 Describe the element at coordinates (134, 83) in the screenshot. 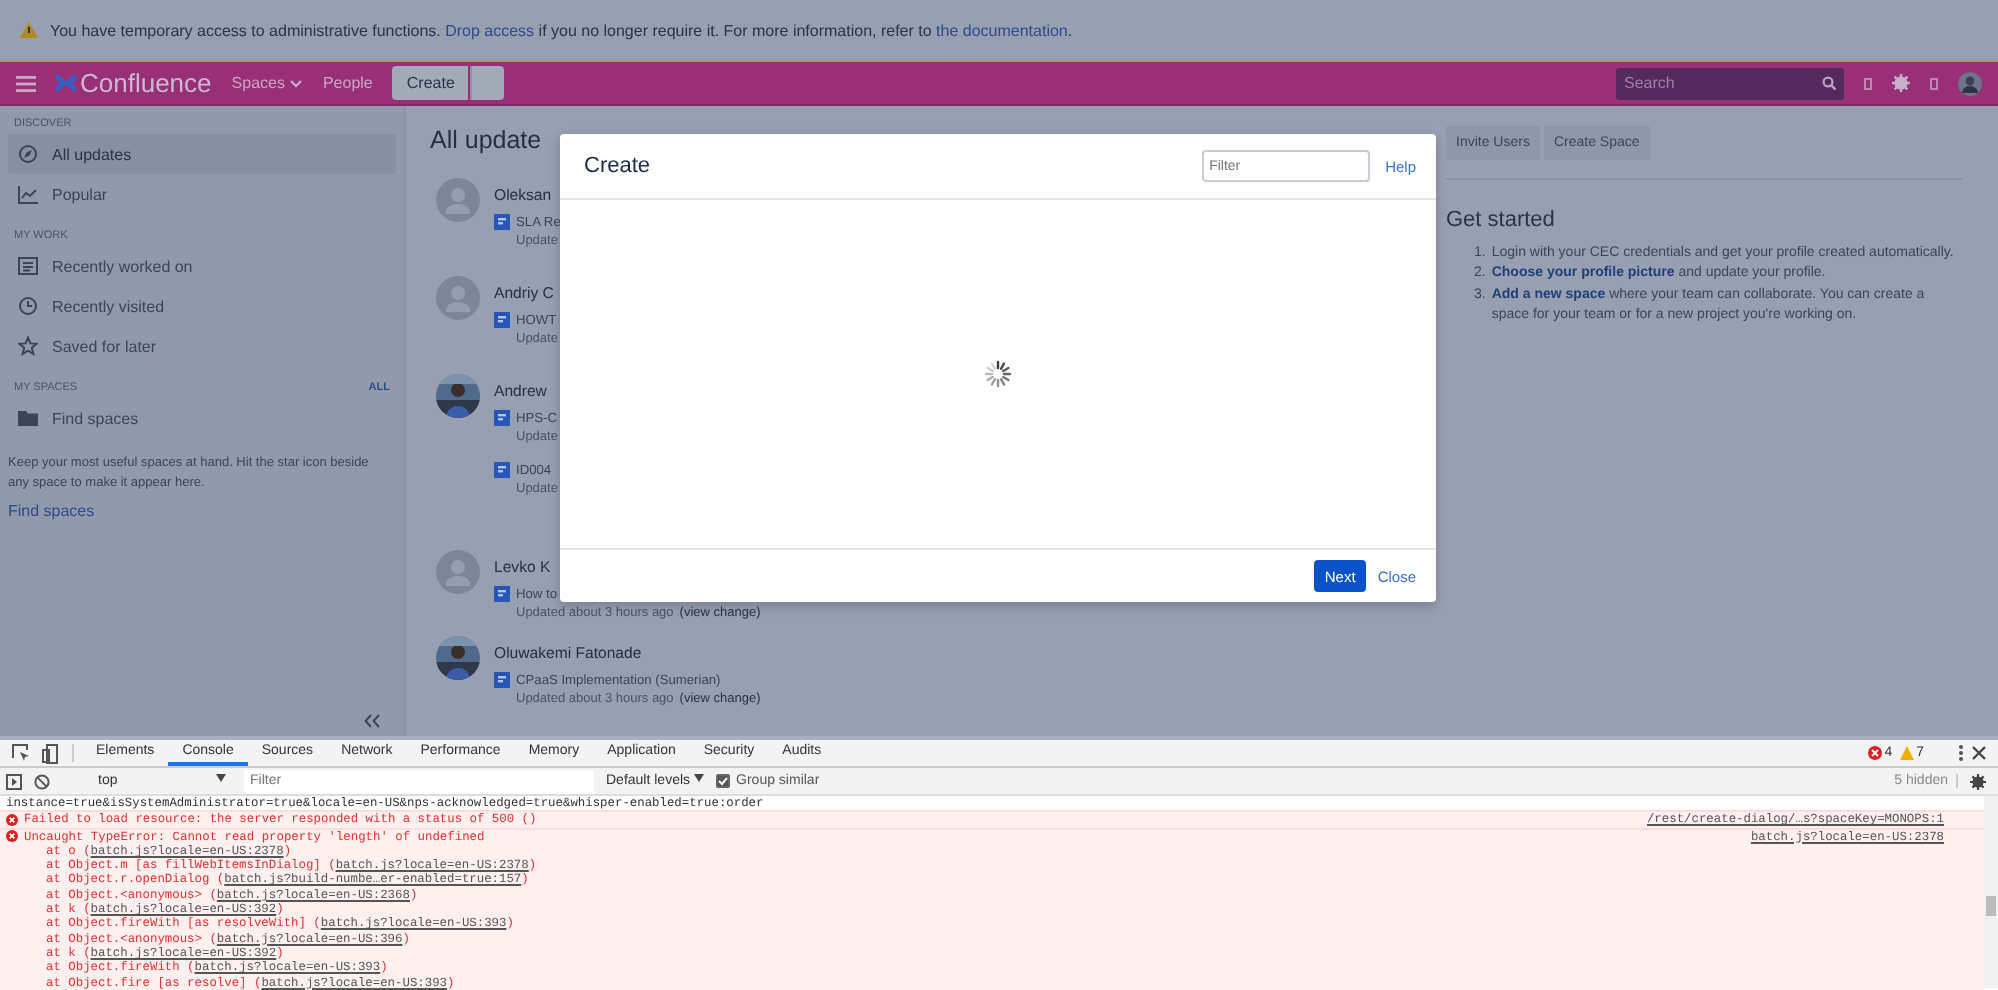

I see `confluence-logo: Confluence` at that location.